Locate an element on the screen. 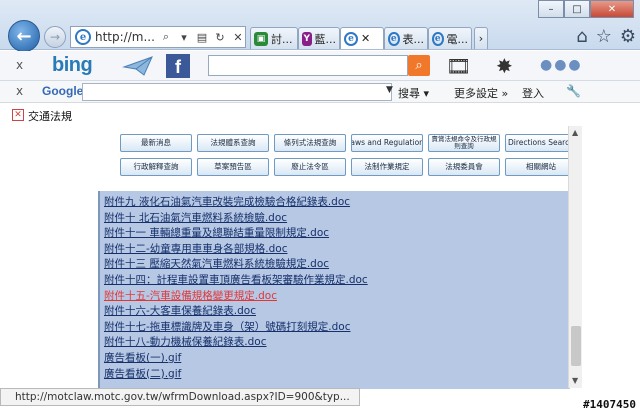 This screenshot has width=640, height=415. browser-tab-active: e ✕ is located at coordinates (362, 38).